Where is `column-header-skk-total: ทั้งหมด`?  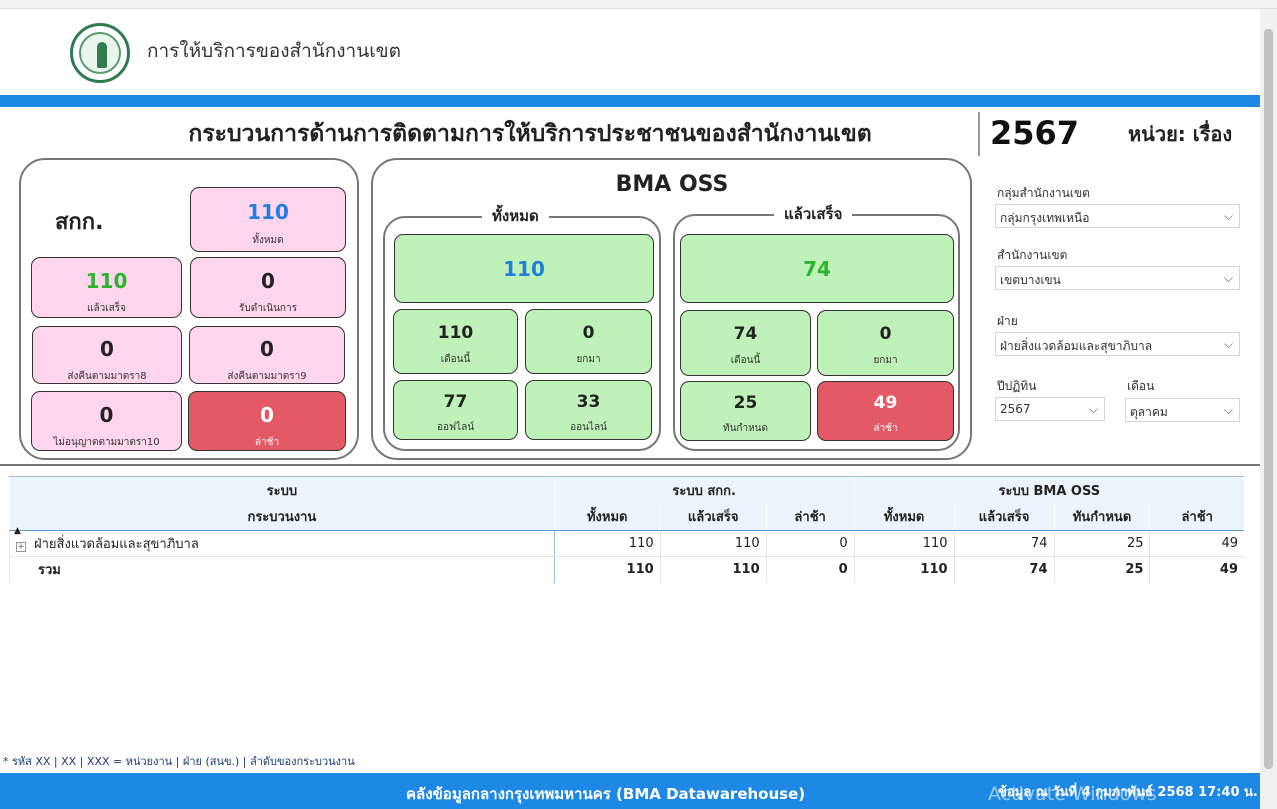
column-header-skk-total: ทั้งหมด is located at coordinates (607, 517).